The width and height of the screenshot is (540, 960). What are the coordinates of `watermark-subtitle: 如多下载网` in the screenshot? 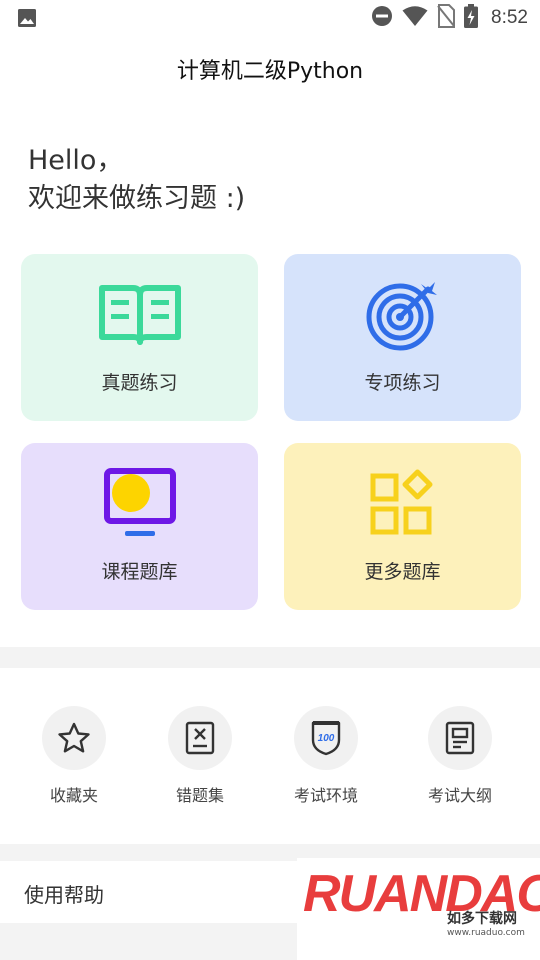 It's located at (482, 919).